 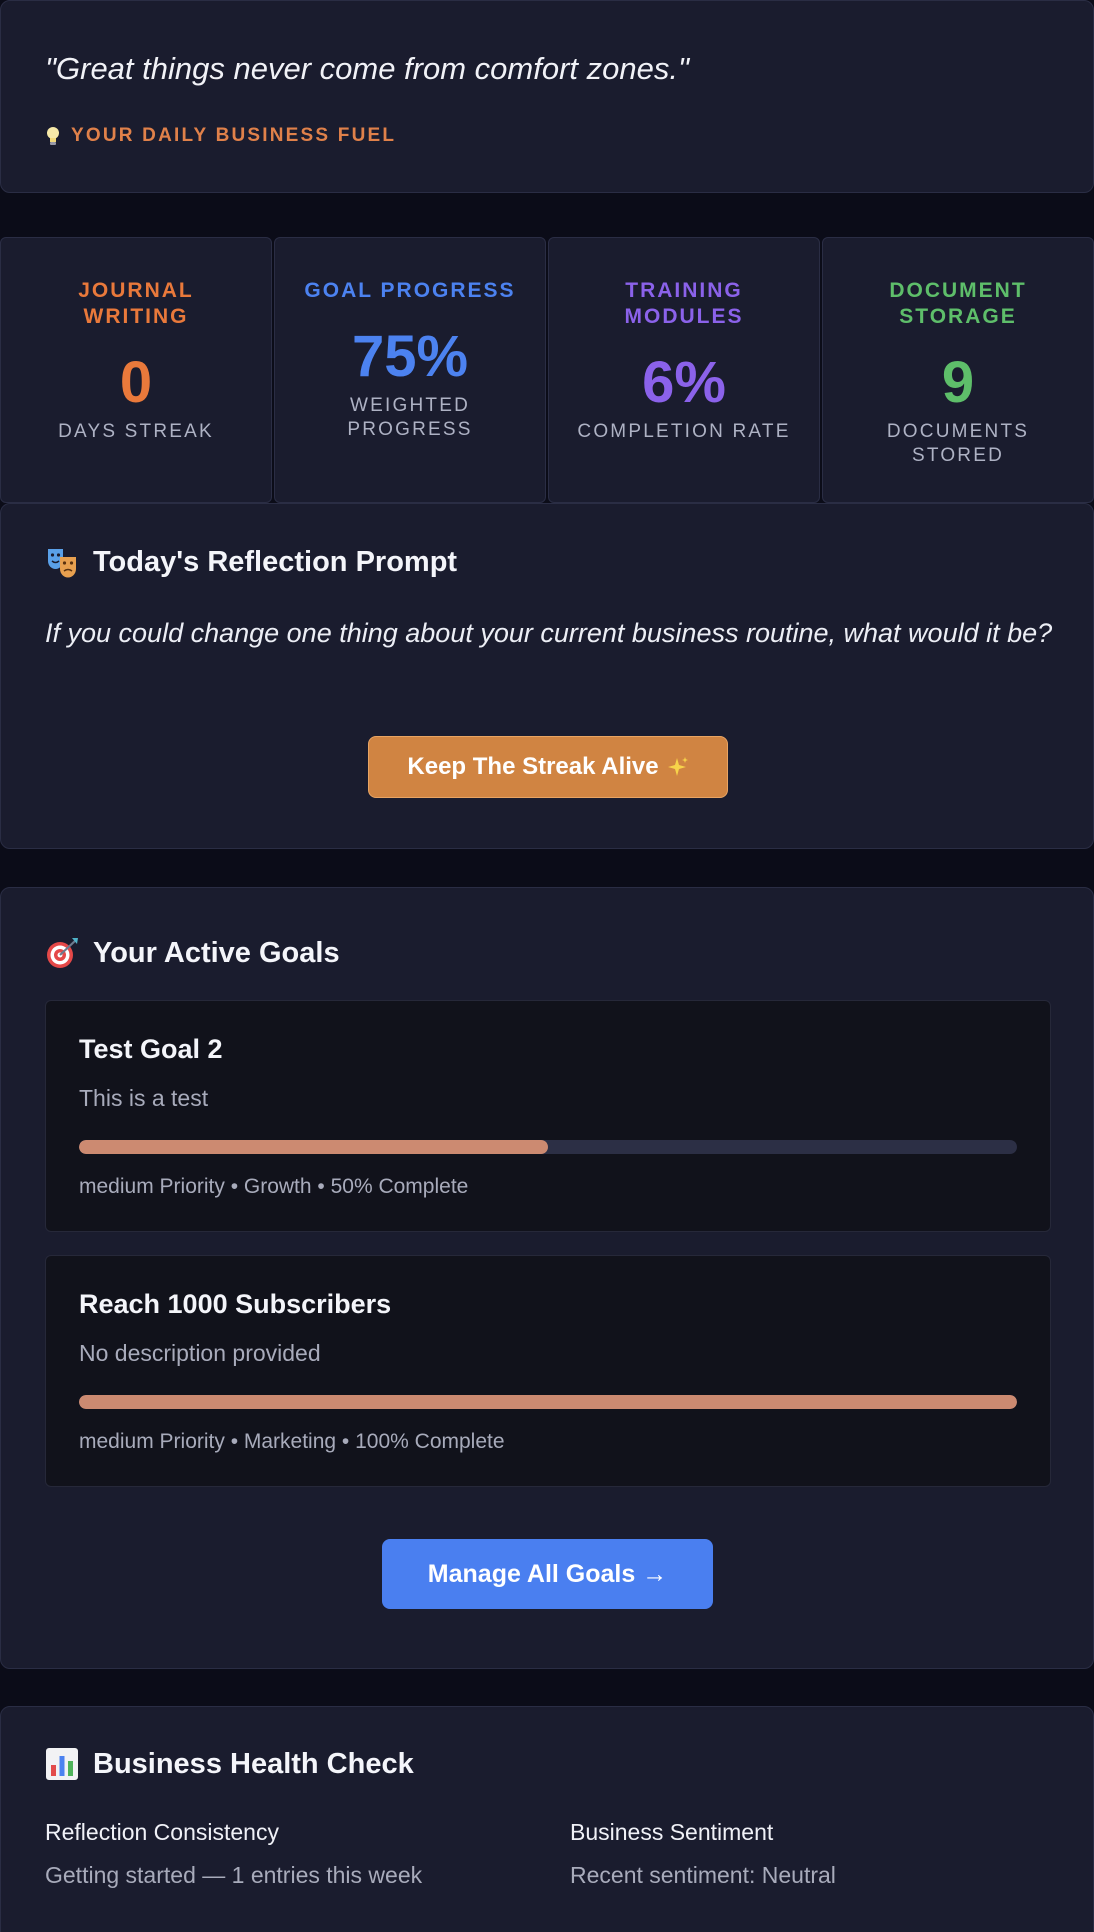 I want to click on stat-sub: DAYS STREAK, so click(x=136, y=431).